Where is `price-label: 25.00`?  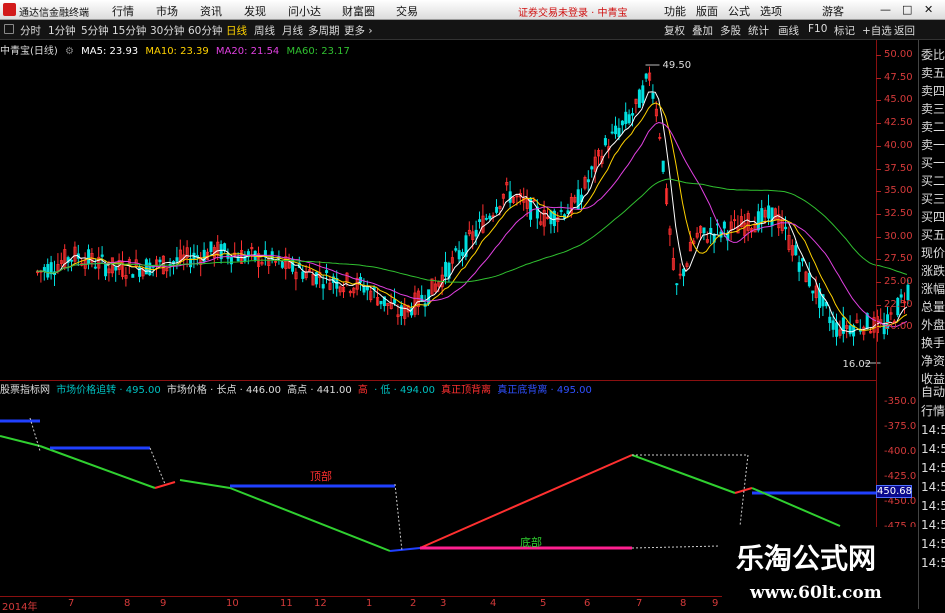 price-label: 25.00 is located at coordinates (898, 281).